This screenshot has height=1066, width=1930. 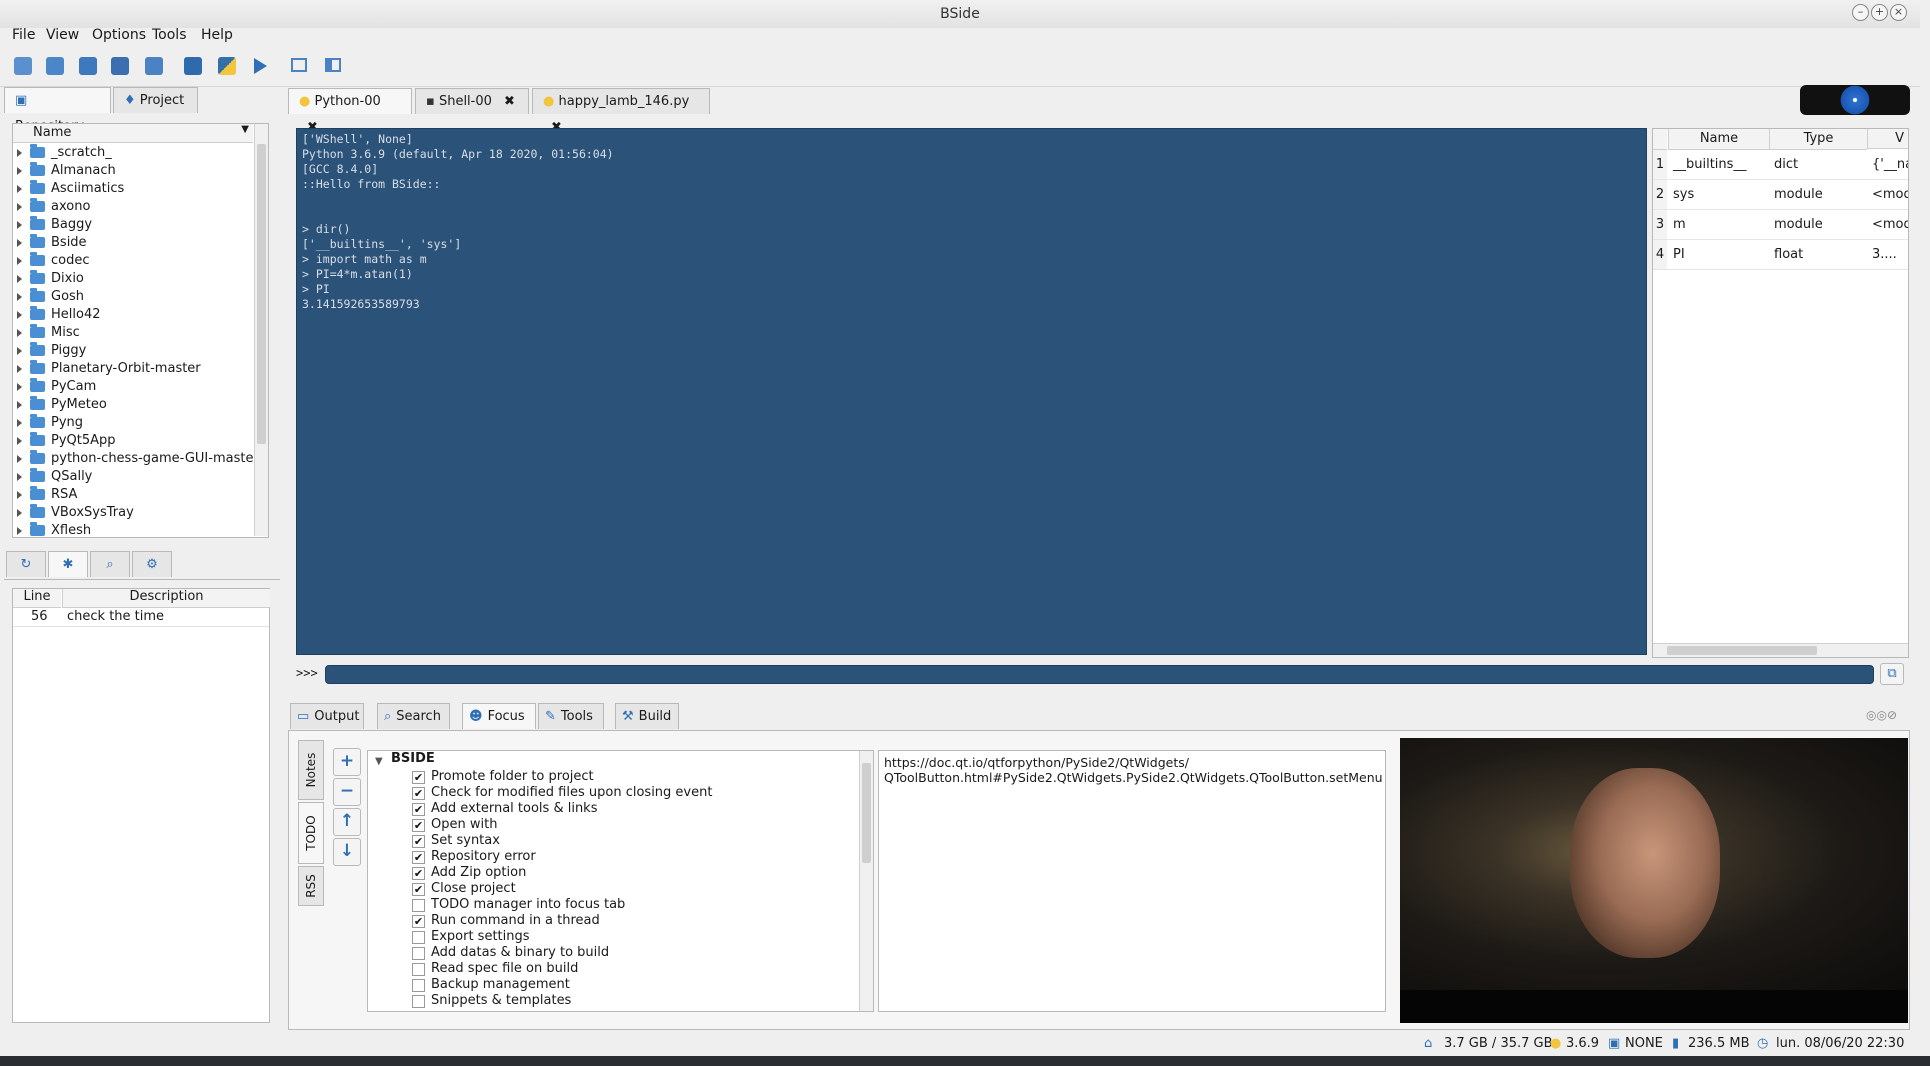 I want to click on menu-file: File, so click(x=23, y=35).